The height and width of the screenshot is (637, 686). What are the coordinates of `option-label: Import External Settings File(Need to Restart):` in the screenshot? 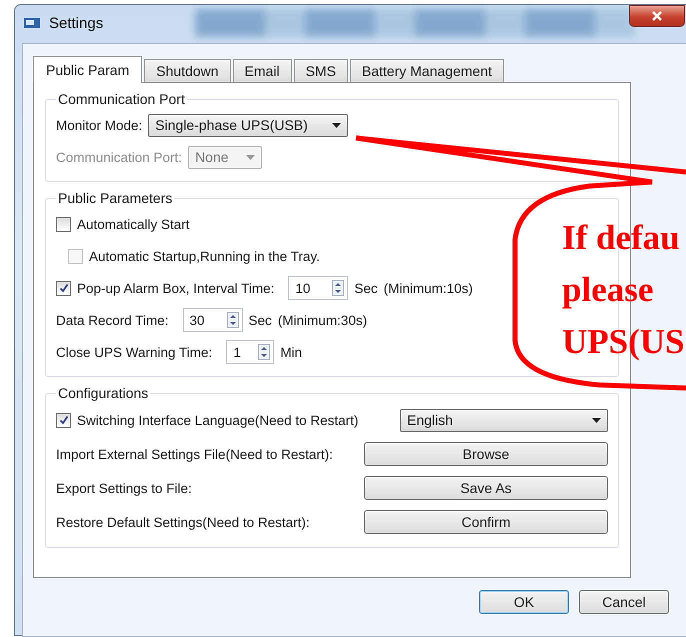 It's located at (194, 454).